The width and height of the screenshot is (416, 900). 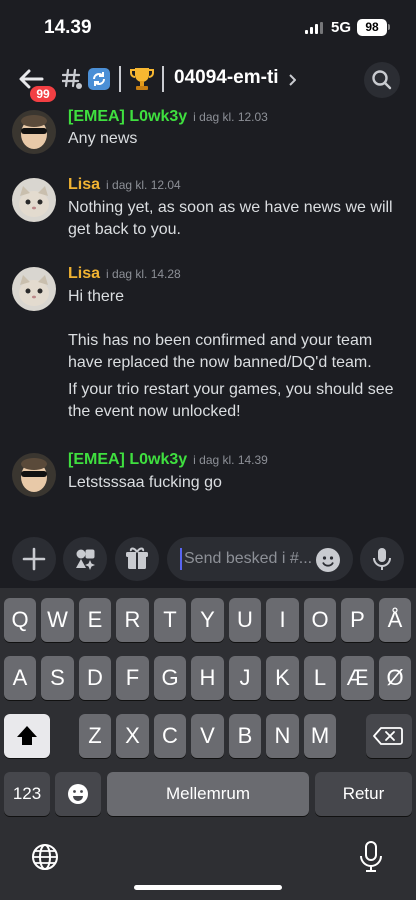 I want to click on message-text: Hi there, so click(x=96, y=296).